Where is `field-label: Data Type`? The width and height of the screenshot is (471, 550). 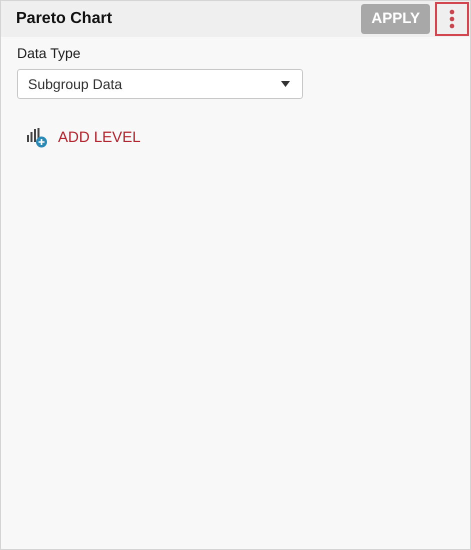 field-label: Data Type is located at coordinates (49, 53).